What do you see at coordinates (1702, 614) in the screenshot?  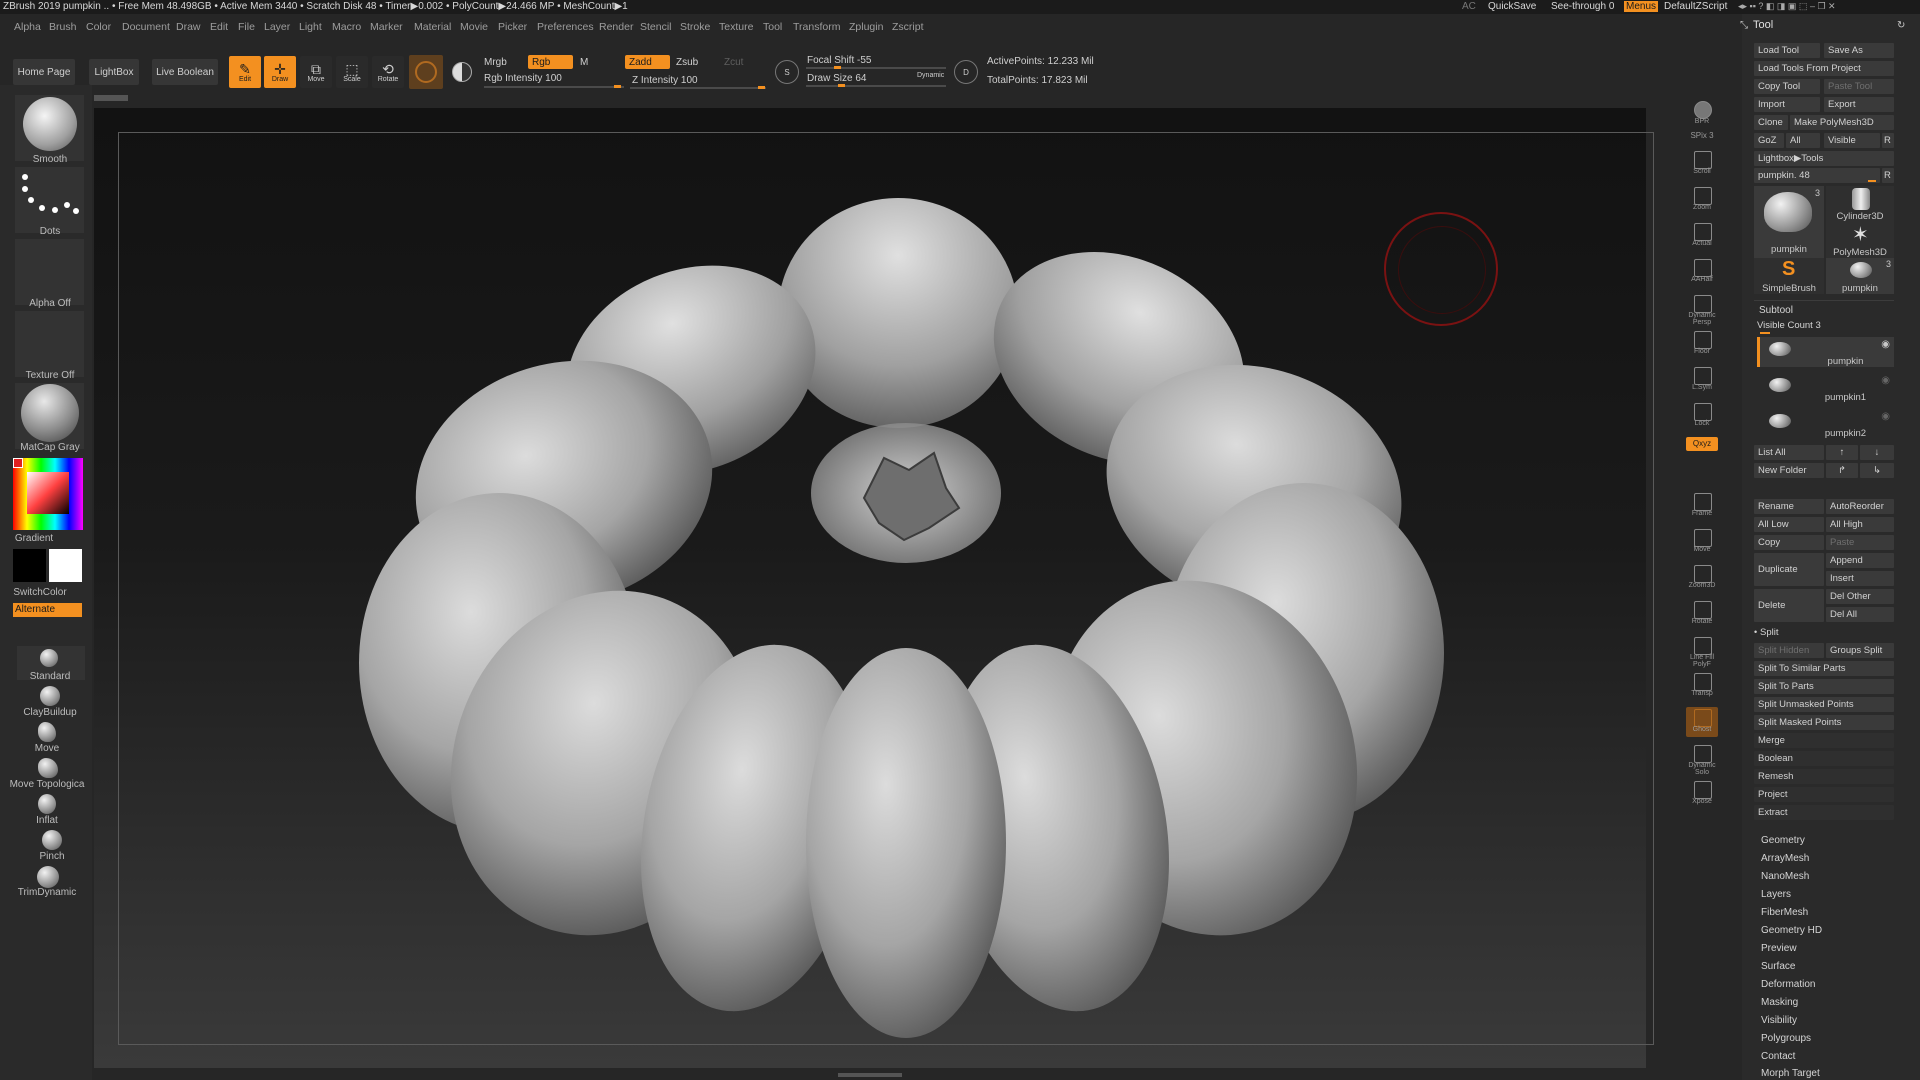 I see `rotate-view-button: Rotate` at bounding box center [1702, 614].